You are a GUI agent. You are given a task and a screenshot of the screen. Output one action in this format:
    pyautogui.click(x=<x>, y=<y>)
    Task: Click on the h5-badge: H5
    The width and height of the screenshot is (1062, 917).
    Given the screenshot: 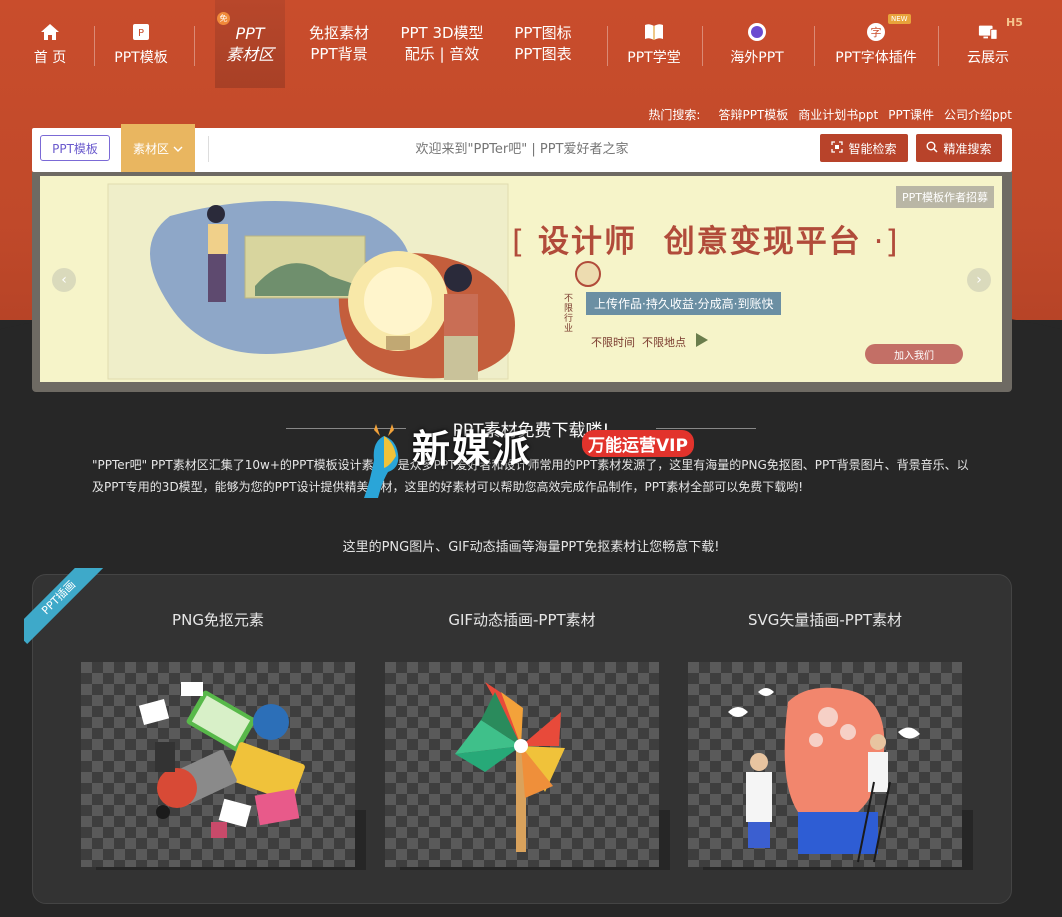 What is the action you would take?
    pyautogui.click(x=1014, y=22)
    